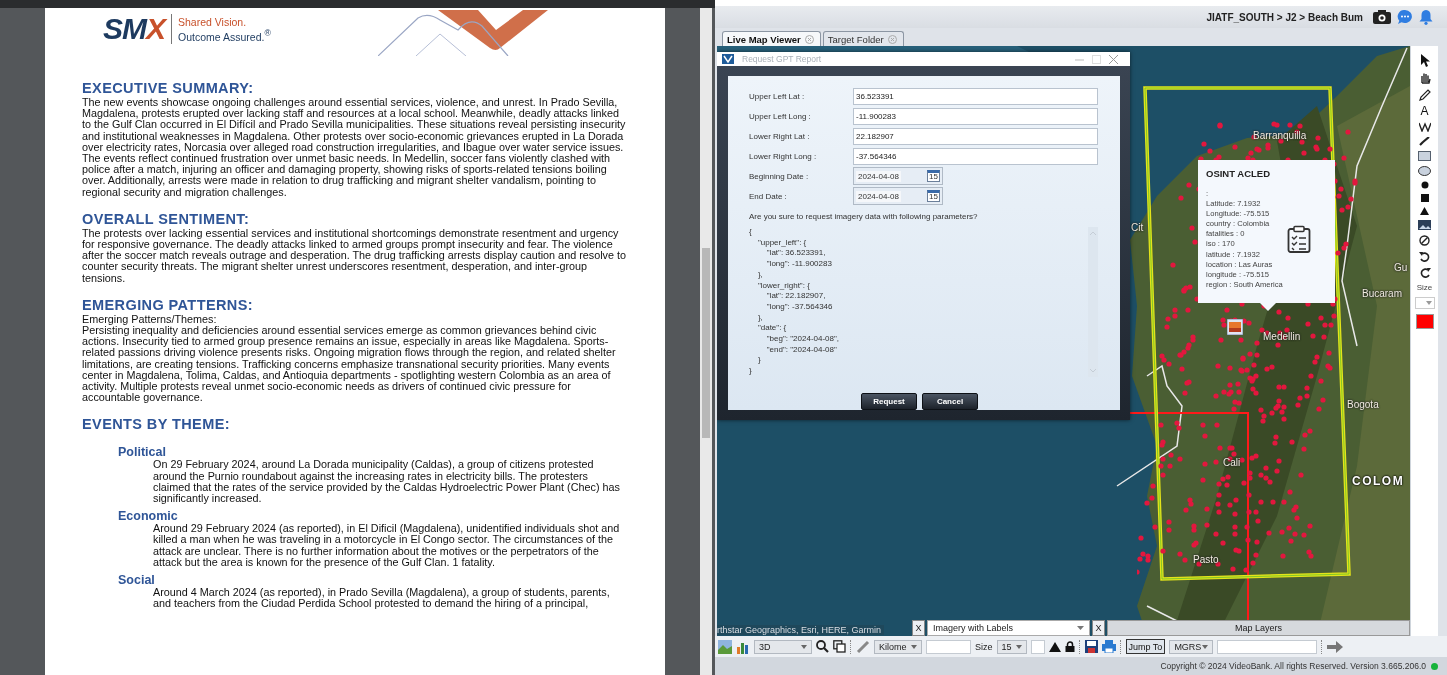  What do you see at coordinates (168, 305) in the screenshot?
I see `section-heading: EMERGING PATTERNS:` at bounding box center [168, 305].